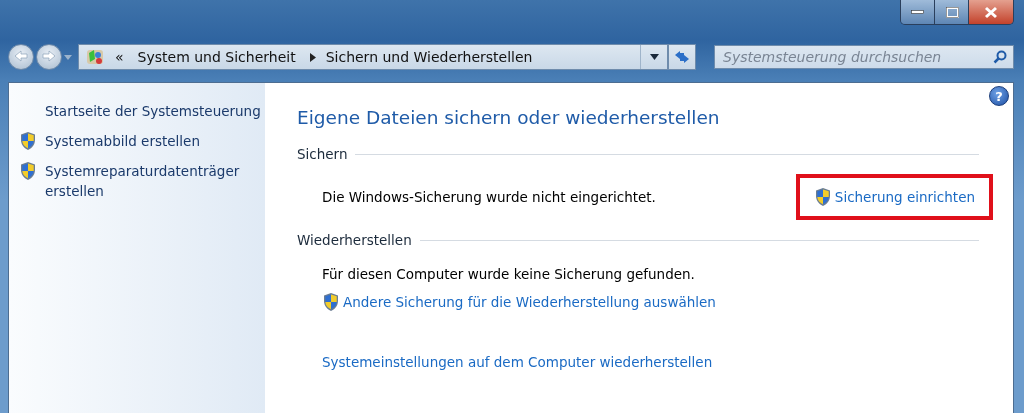 Image resolution: width=1024 pixels, height=413 pixels. Describe the element at coordinates (429, 57) in the screenshot. I see `breadcrumb: Sichern und Wiederherstellen` at that location.